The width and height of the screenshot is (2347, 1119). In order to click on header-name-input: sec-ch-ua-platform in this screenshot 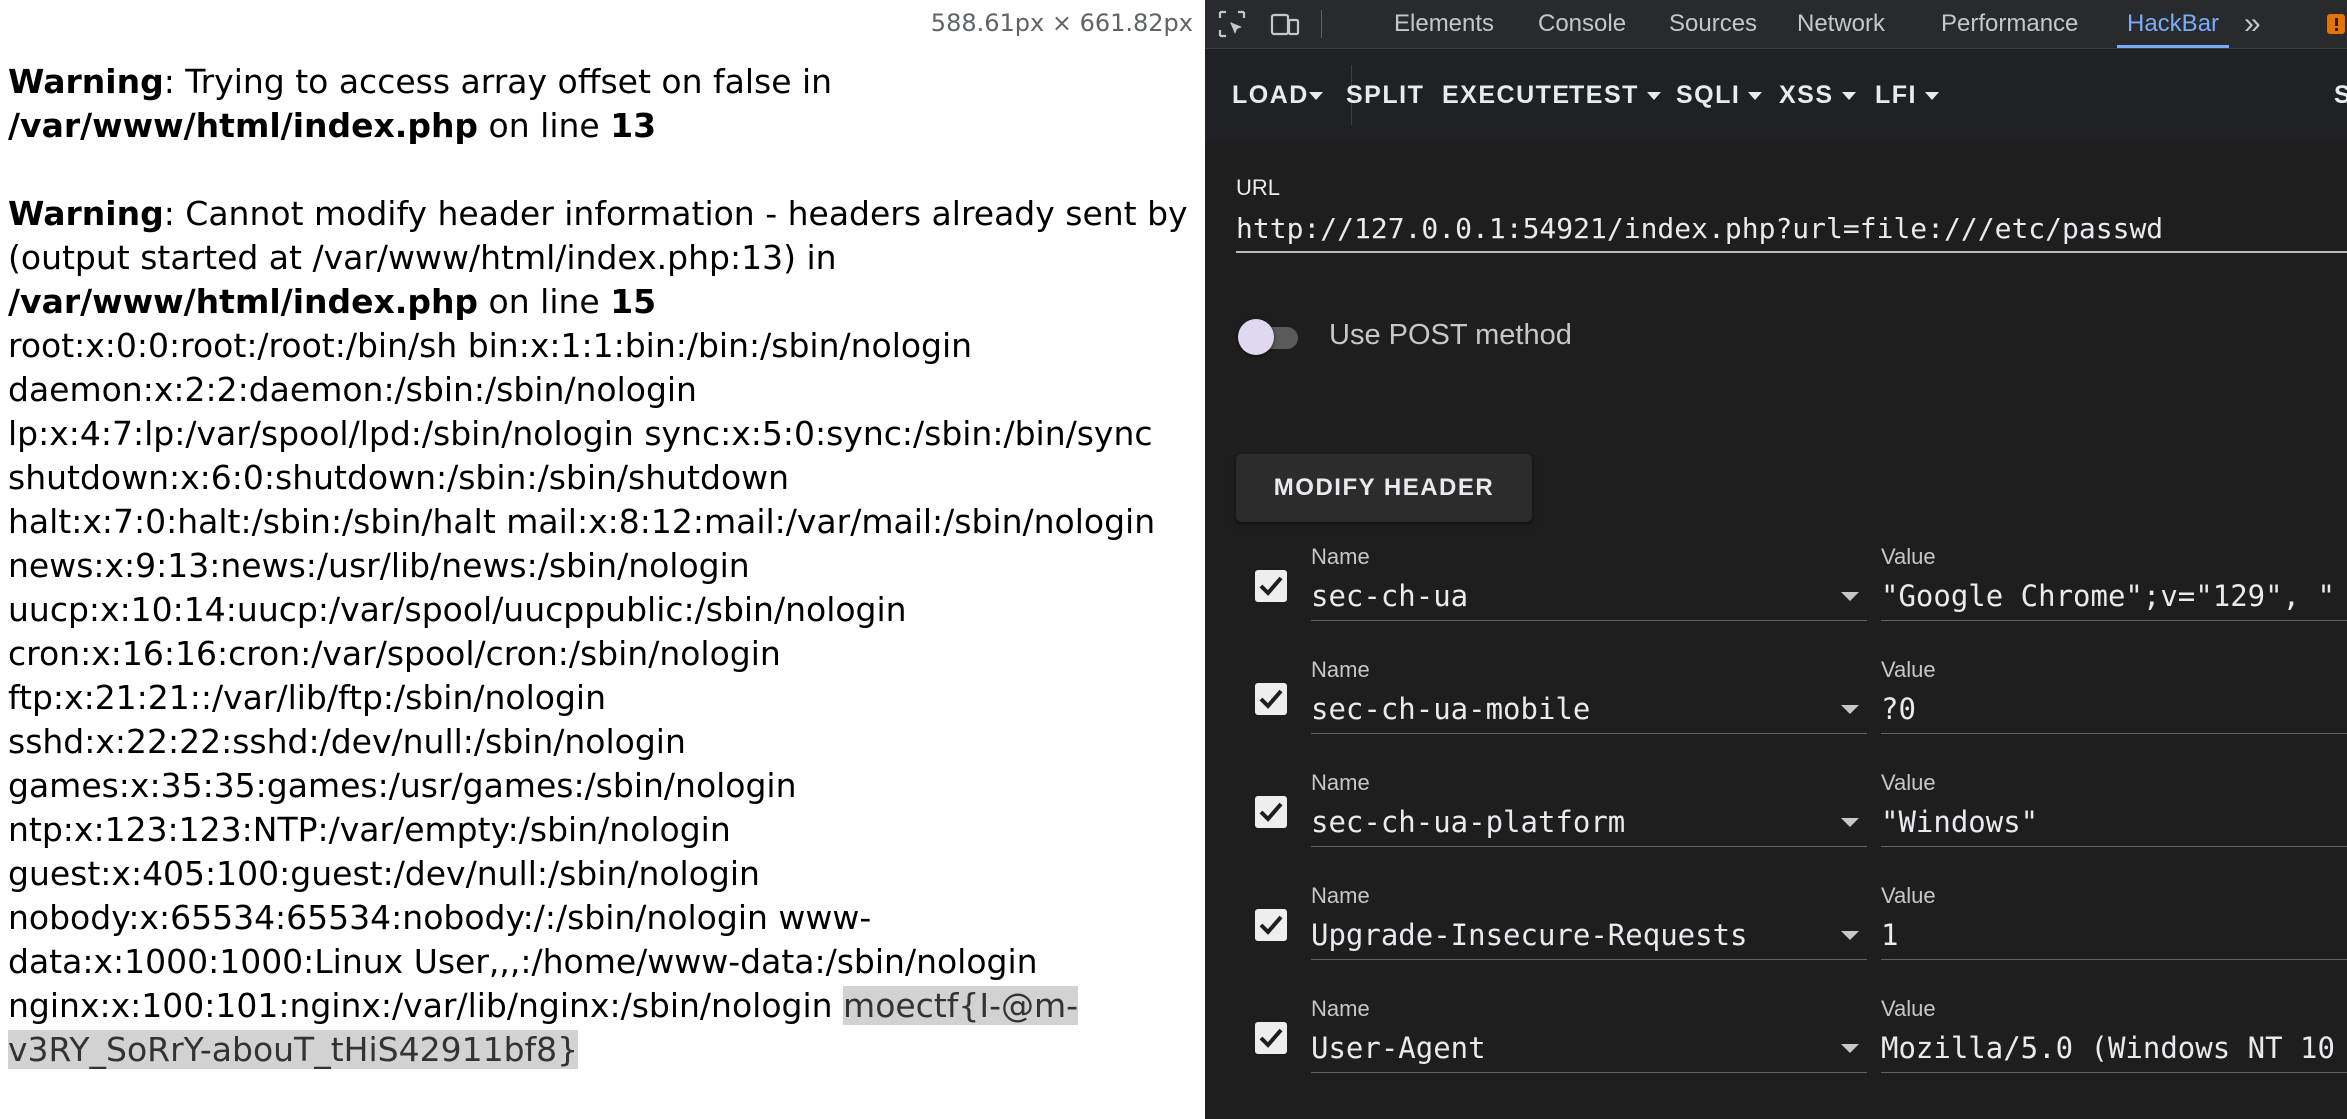, I will do `click(1589, 822)`.